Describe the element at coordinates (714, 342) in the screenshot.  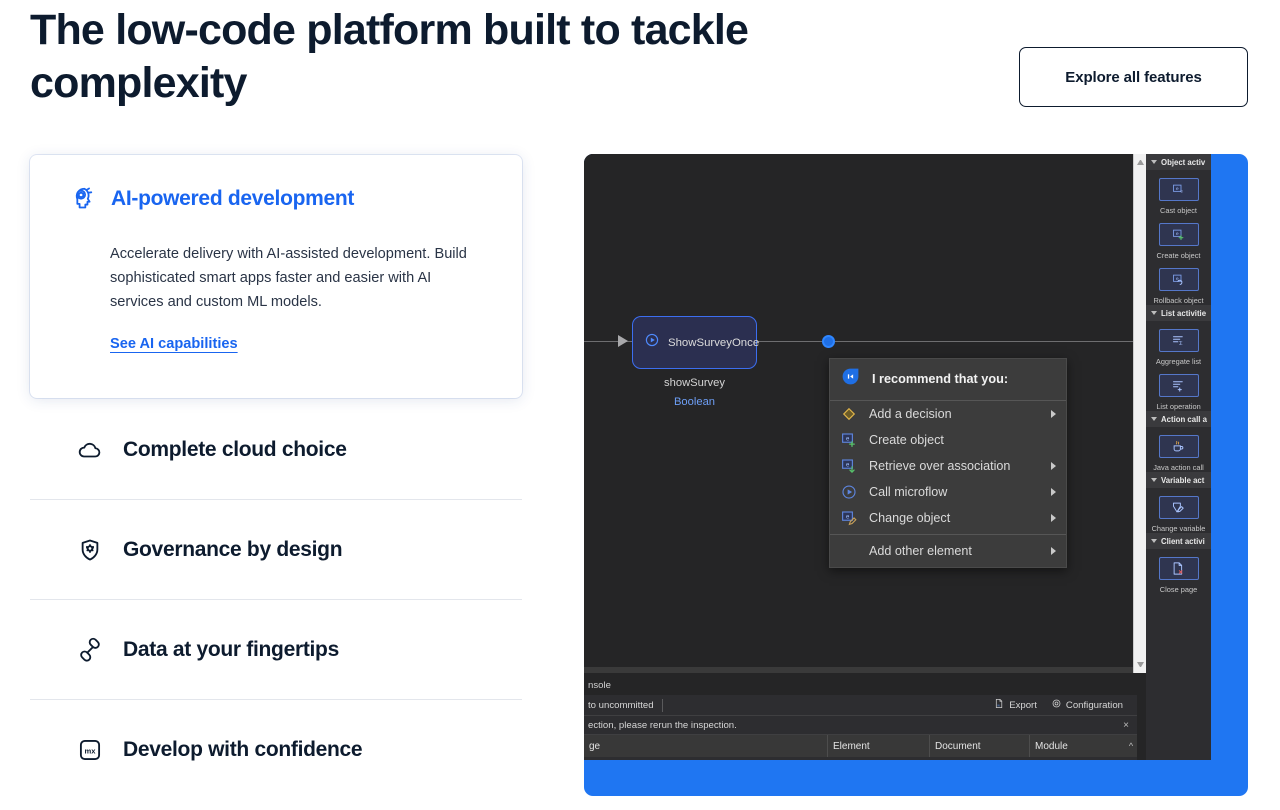
I see `flow-node-label: ShowSurveyOnce` at that location.